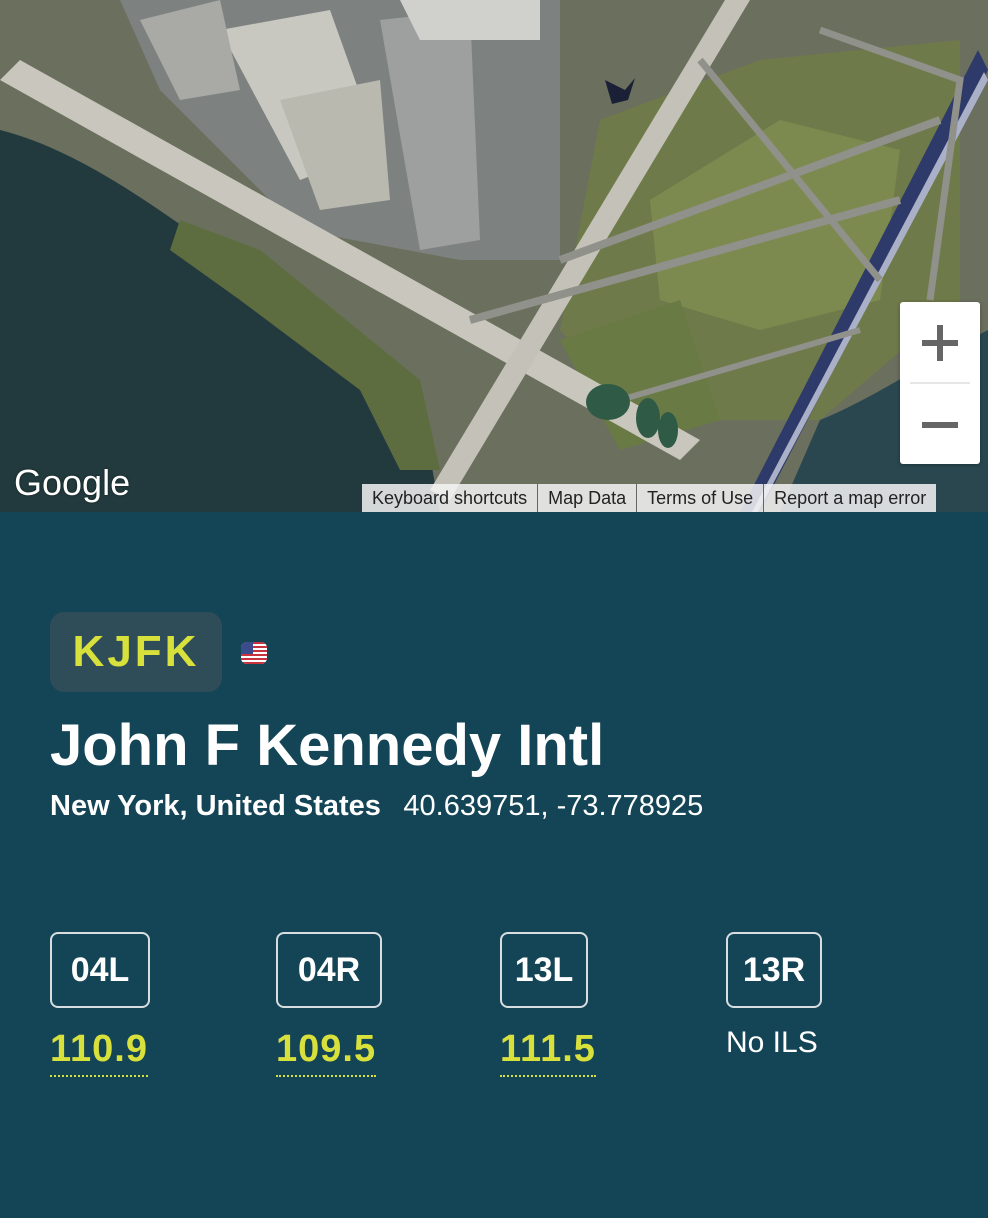 The height and width of the screenshot is (1218, 988). What do you see at coordinates (544, 970) in the screenshot?
I see `runway-id: 13L` at bounding box center [544, 970].